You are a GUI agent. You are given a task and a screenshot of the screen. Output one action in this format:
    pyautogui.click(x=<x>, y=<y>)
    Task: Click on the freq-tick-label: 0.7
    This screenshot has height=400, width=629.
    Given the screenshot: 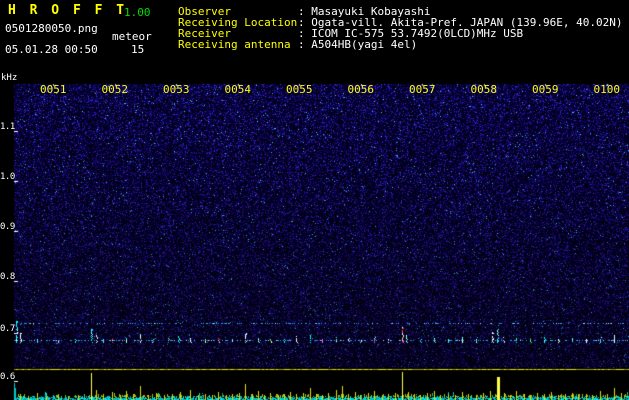 What is the action you would take?
    pyautogui.click(x=7, y=329)
    